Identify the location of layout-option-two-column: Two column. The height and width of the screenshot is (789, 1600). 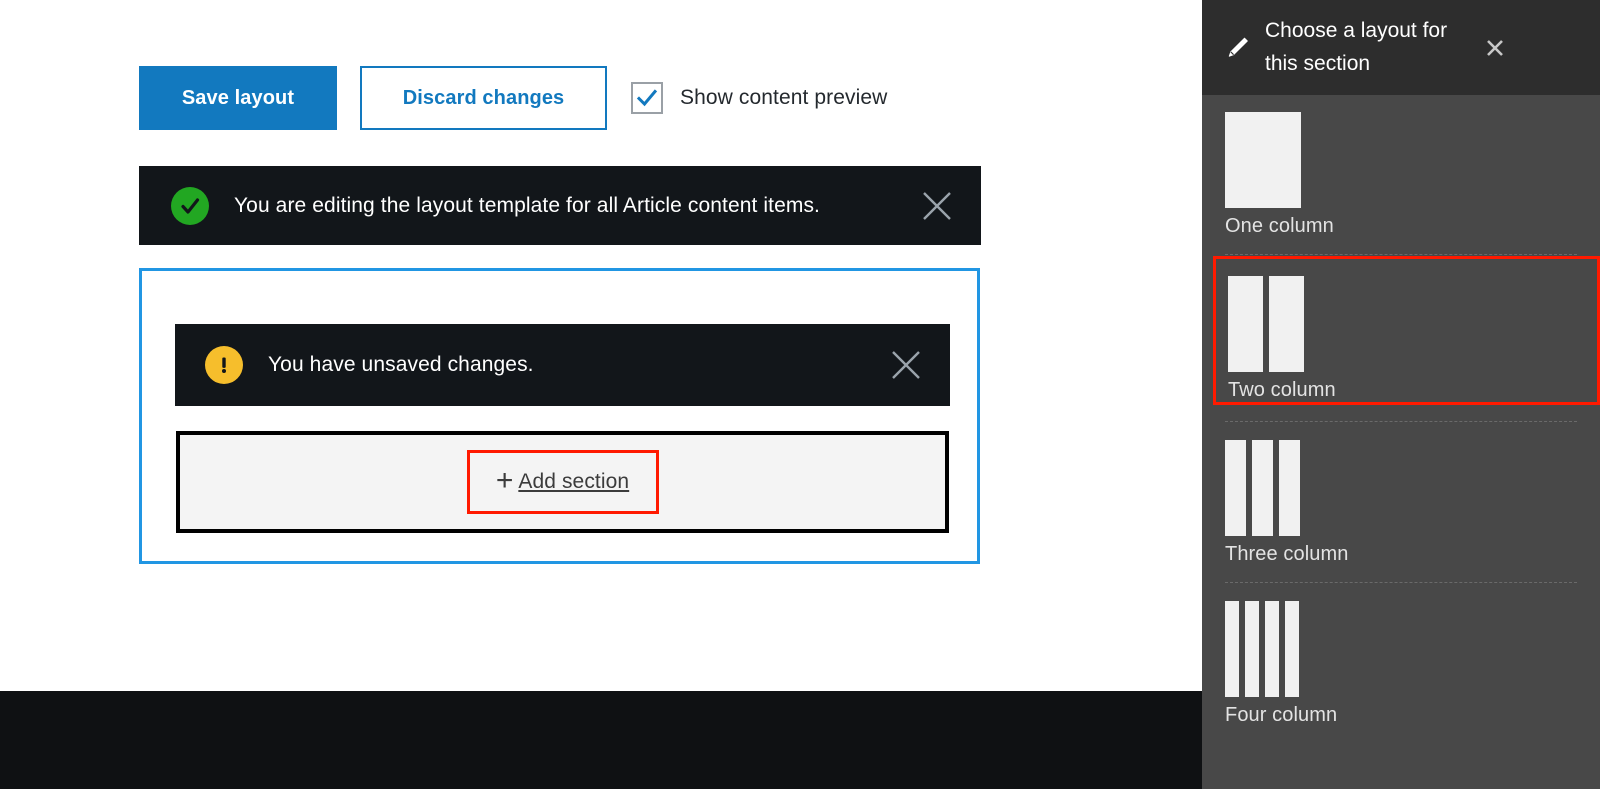
(1406, 330).